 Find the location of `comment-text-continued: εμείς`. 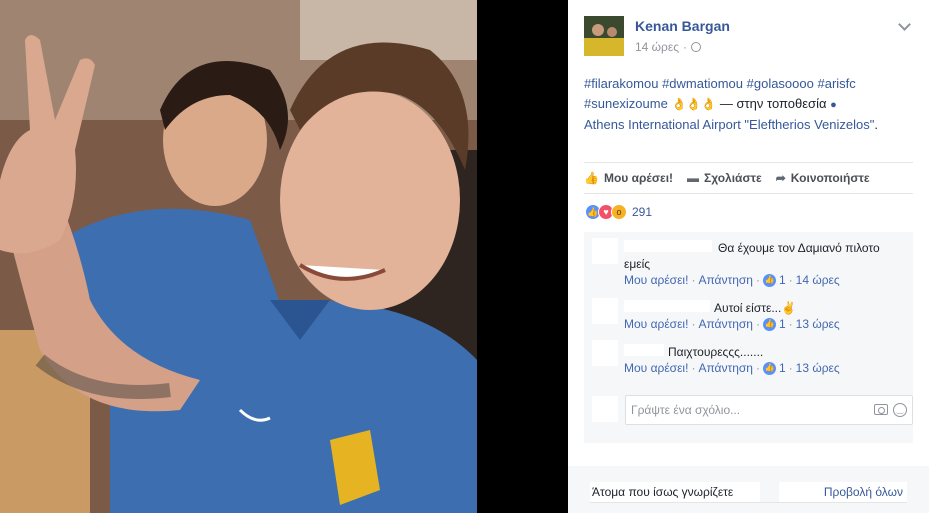

comment-text-continued: εμείς is located at coordinates (637, 264).